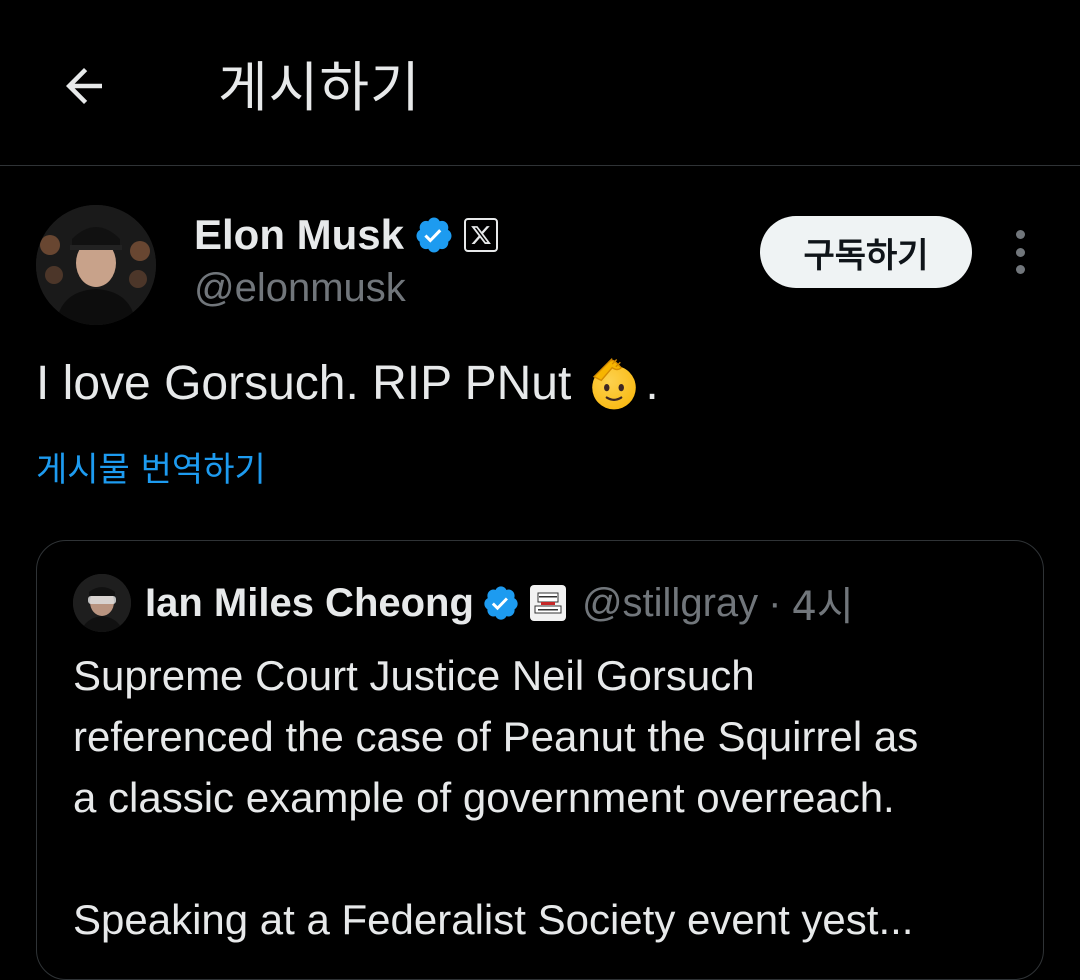 The height and width of the screenshot is (980, 1080). Describe the element at coordinates (652, 383) in the screenshot. I see `post-text-end: .` at that location.